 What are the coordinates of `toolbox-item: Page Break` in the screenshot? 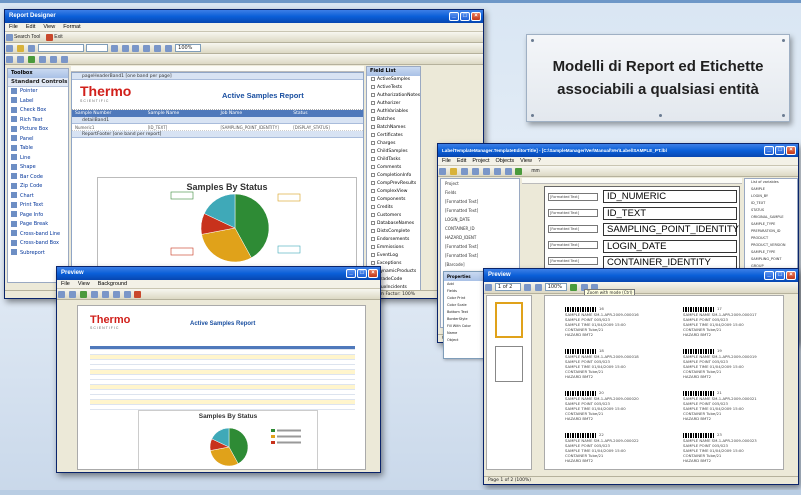 It's located at (38, 225).